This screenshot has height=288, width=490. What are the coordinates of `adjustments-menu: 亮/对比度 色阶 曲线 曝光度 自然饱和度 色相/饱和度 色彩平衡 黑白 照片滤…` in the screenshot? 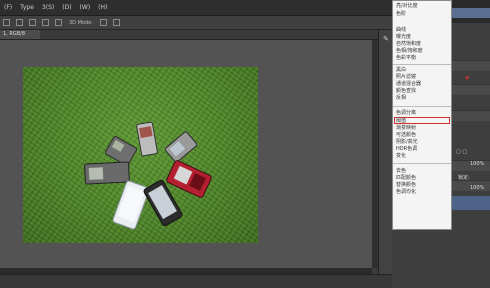 It's located at (422, 115).